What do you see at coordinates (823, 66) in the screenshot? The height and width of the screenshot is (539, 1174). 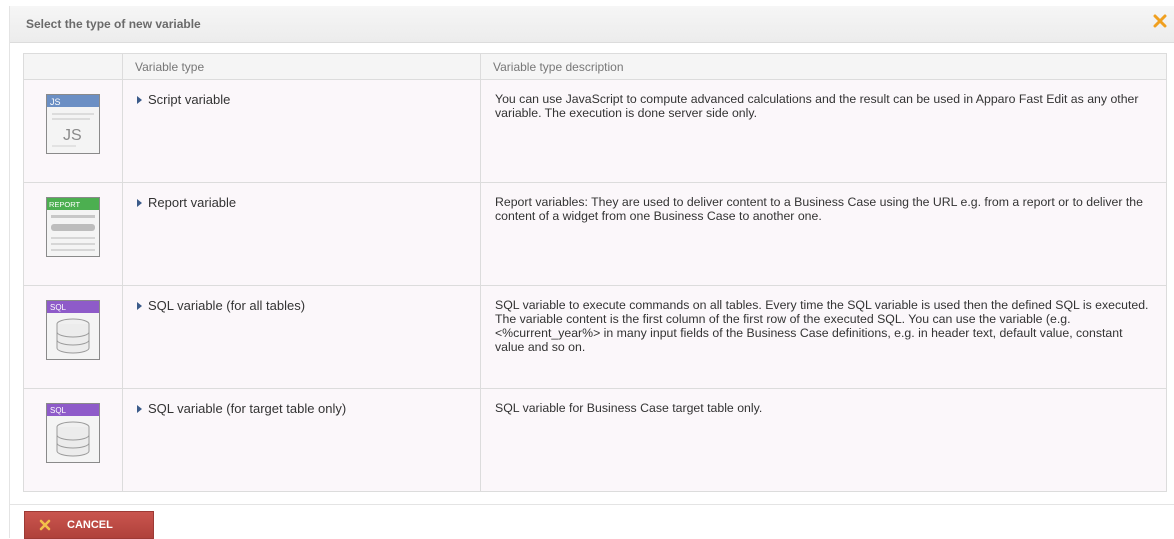 I see `column-header-description: Variable type description` at bounding box center [823, 66].